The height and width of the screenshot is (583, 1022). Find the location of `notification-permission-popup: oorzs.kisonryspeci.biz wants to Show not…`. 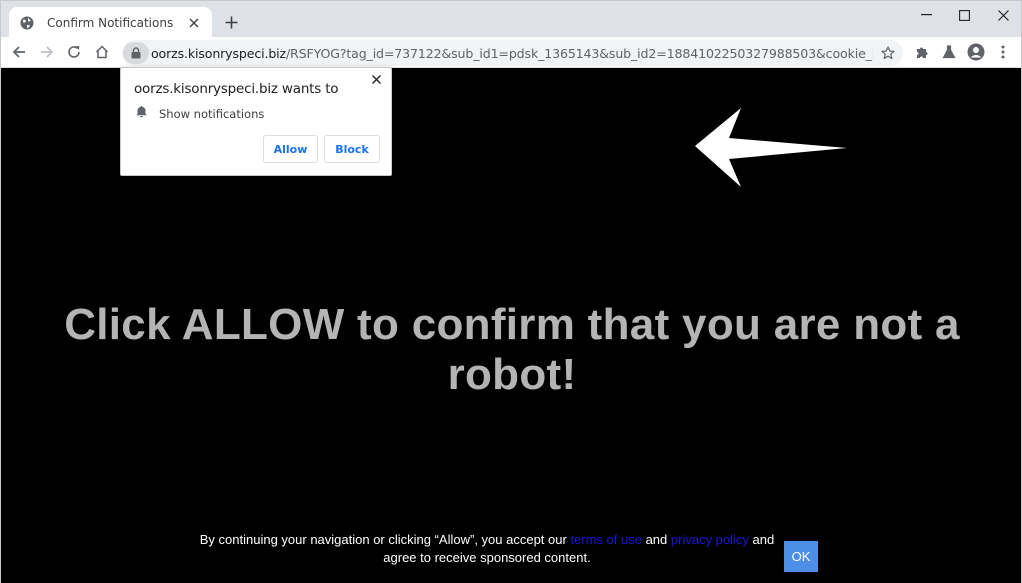

notification-permission-popup: oorzs.kisonryspeci.biz wants to Show not… is located at coordinates (256, 121).